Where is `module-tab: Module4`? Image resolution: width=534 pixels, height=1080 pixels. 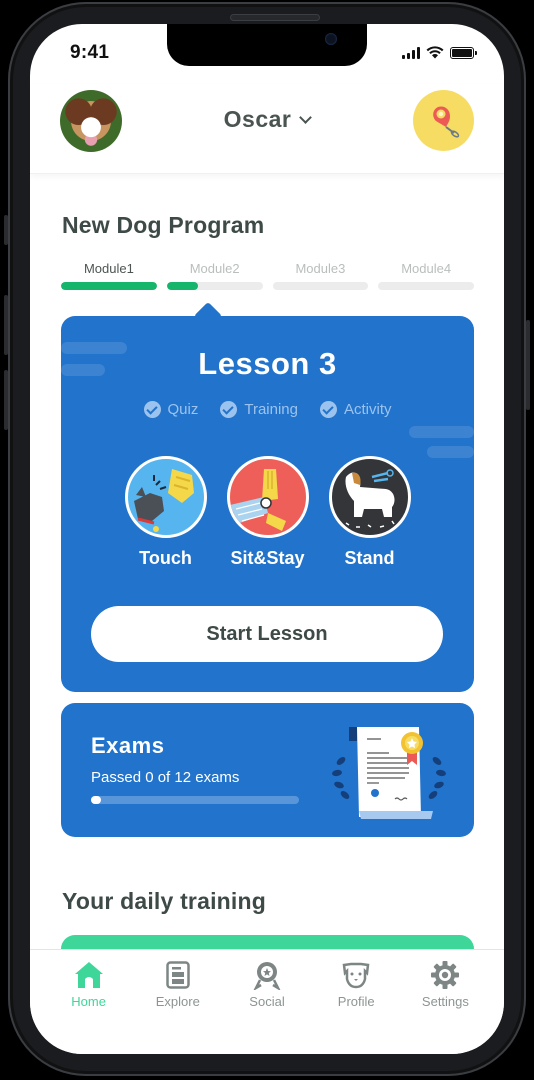
module-tab: Module4 is located at coordinates (426, 275).